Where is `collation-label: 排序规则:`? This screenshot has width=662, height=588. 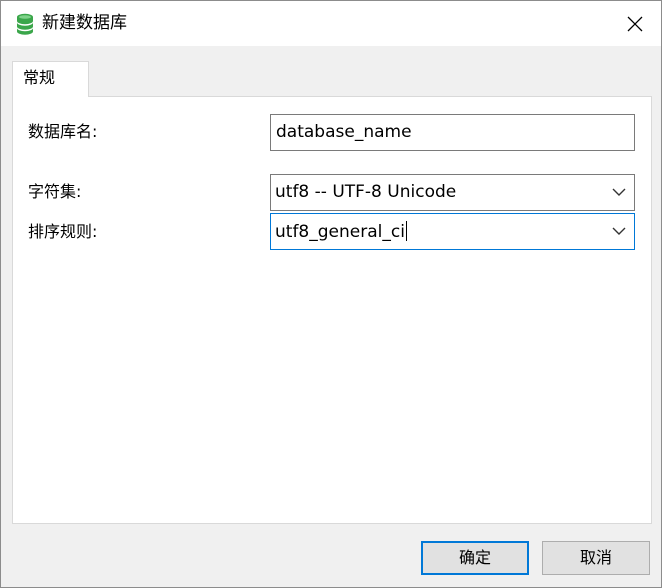
collation-label: 排序规则: is located at coordinates (63, 231).